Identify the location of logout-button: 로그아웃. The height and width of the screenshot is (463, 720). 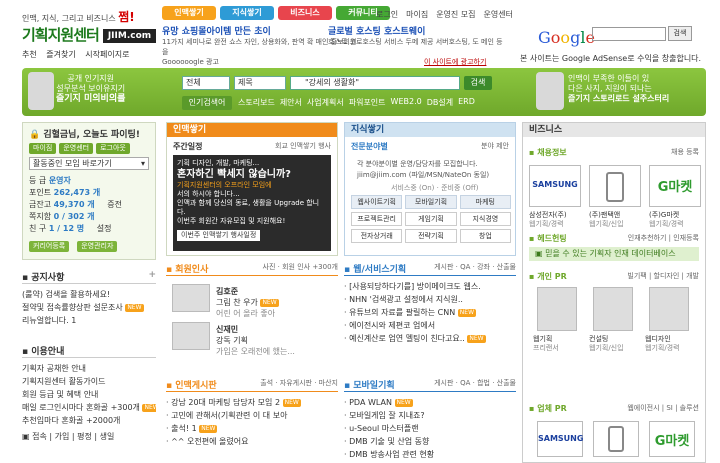
(113, 148).